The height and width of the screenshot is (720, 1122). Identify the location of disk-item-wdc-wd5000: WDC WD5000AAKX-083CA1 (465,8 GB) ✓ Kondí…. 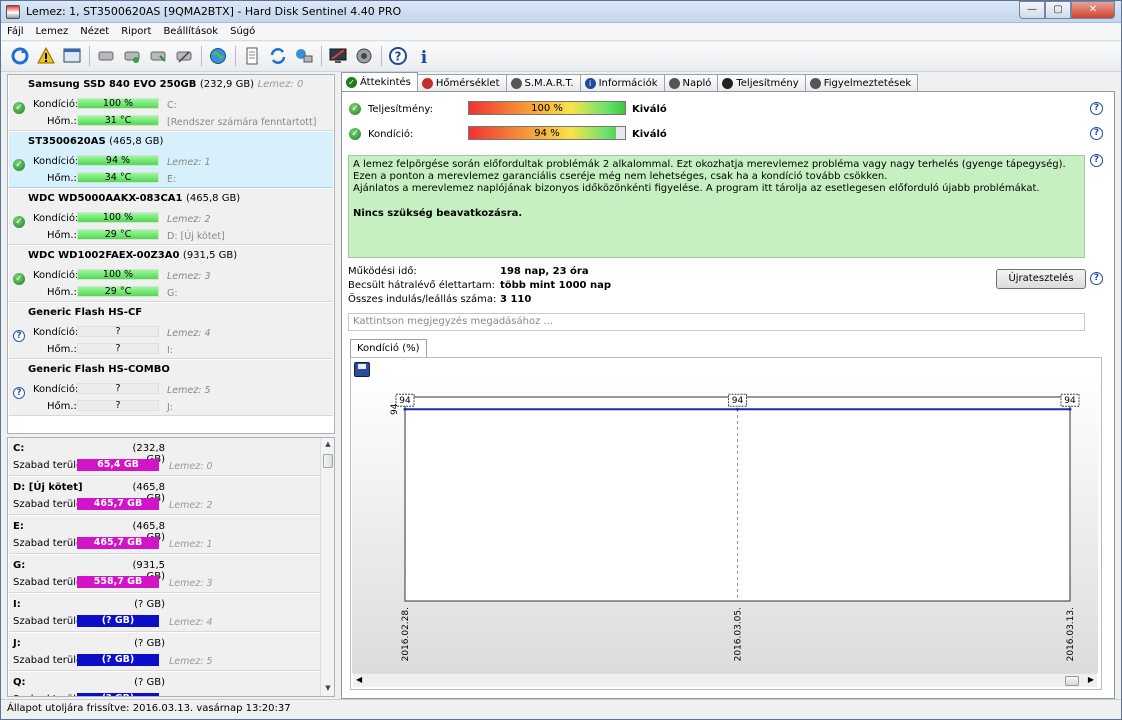
(171, 217).